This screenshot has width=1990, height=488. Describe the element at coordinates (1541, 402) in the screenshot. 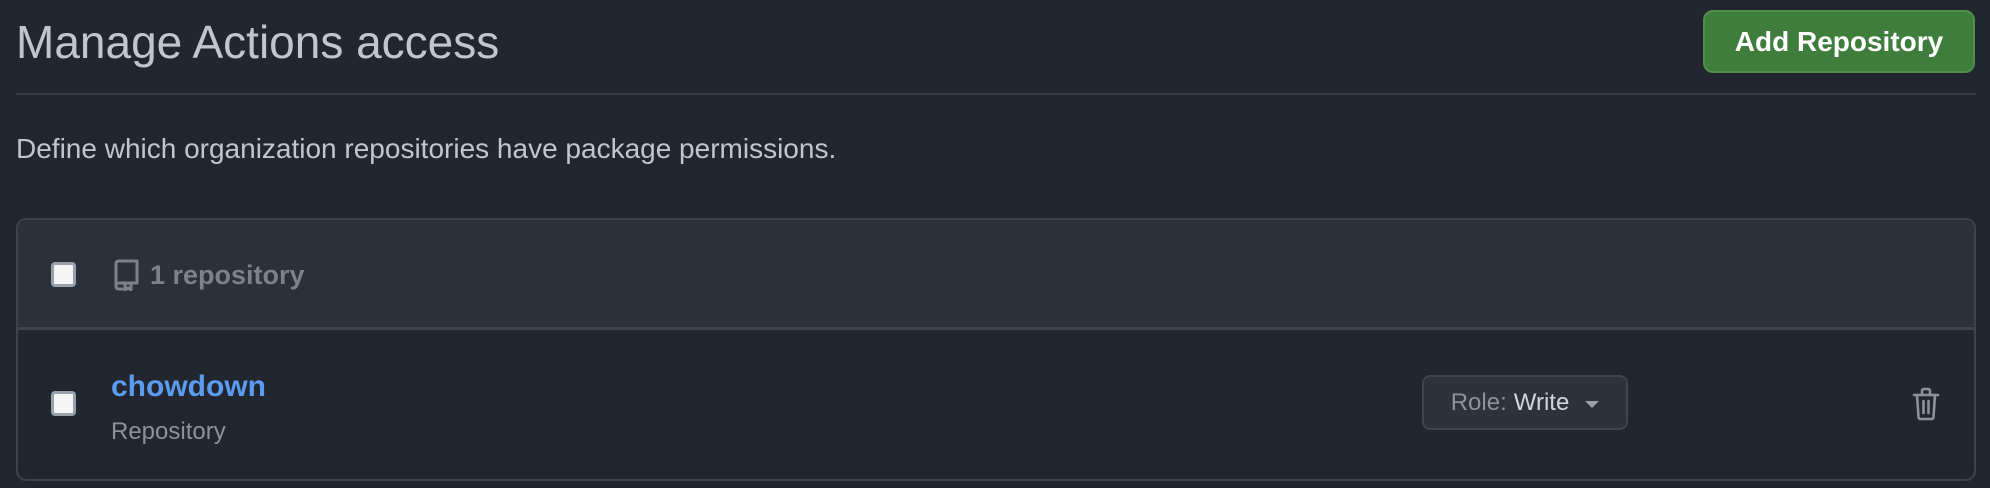

I see `role-value: Write` at that location.